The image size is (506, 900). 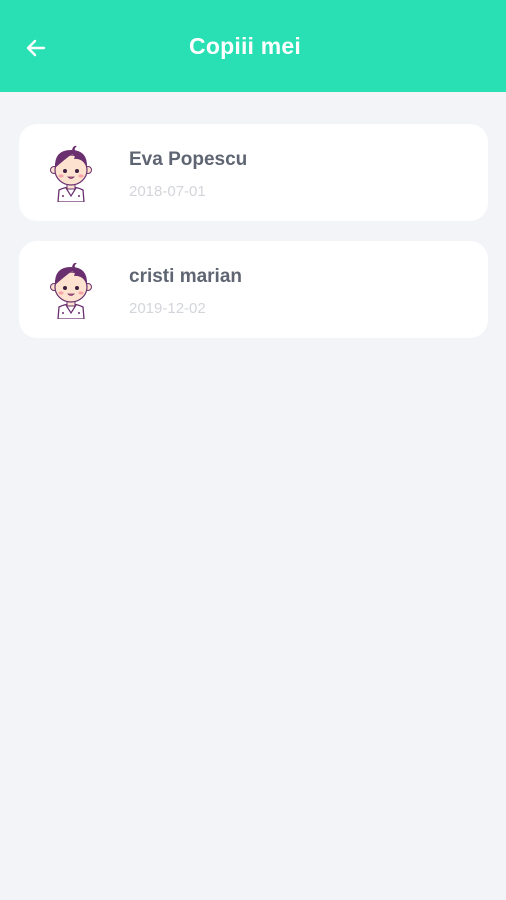 What do you see at coordinates (253, 172) in the screenshot?
I see `child-card: Eva Popescu 2018-07-01` at bounding box center [253, 172].